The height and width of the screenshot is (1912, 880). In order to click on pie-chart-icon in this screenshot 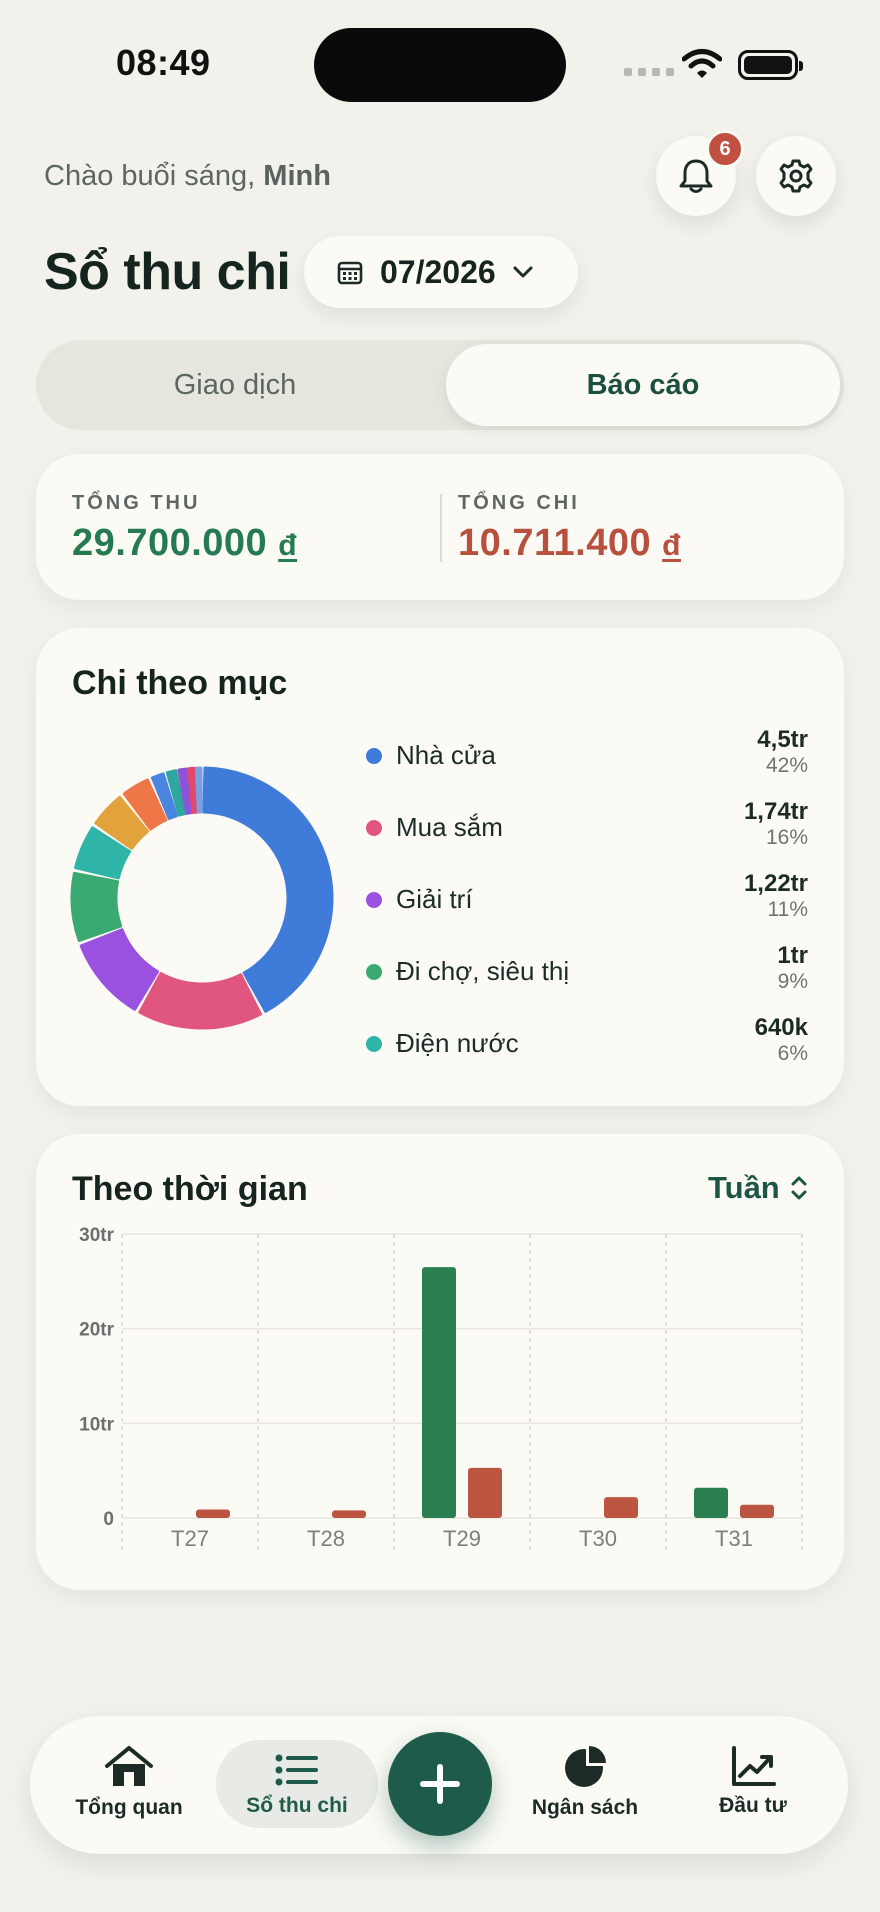, I will do `click(585, 1766)`.